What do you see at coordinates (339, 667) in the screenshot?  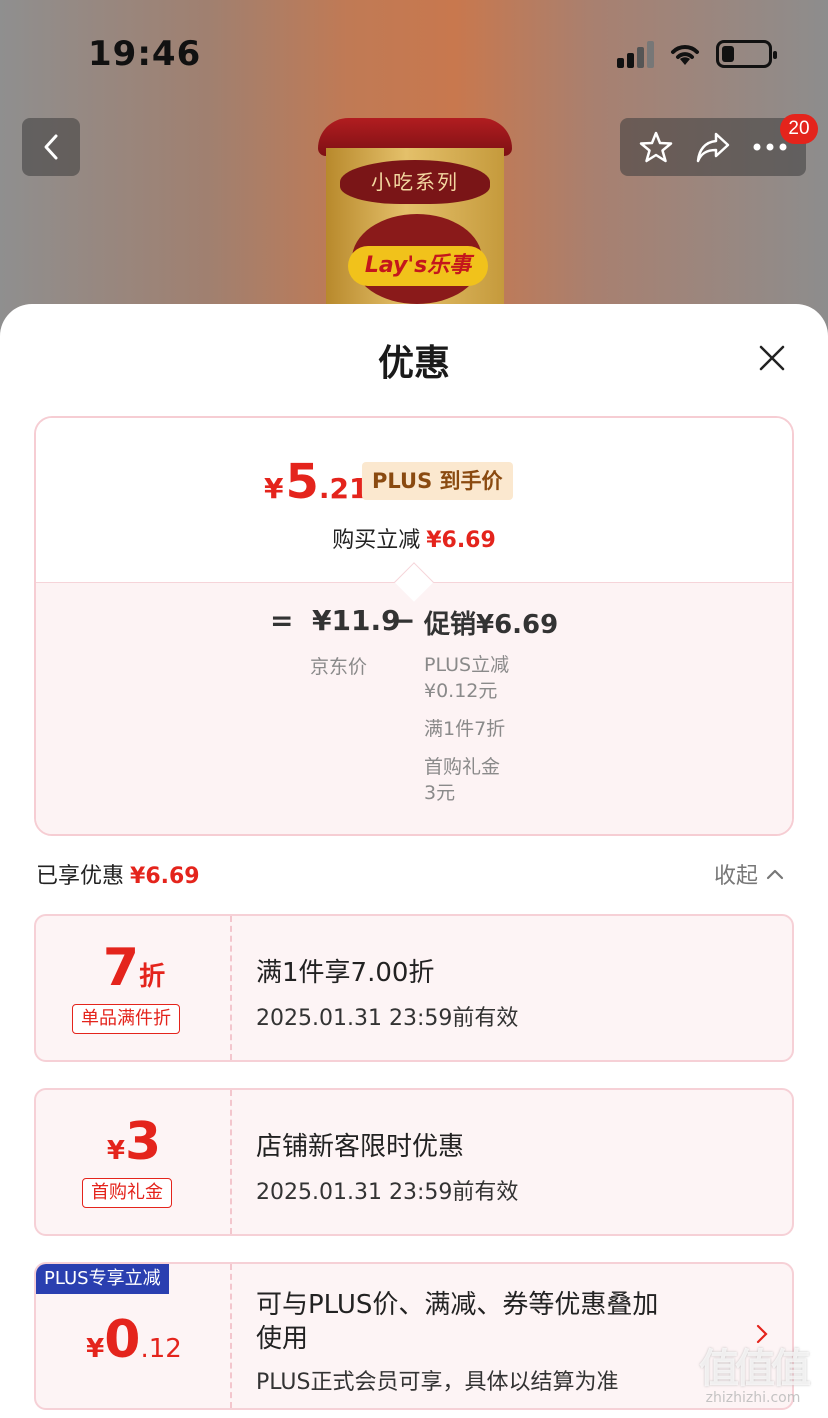 I see `jd-price-label: 京东价` at bounding box center [339, 667].